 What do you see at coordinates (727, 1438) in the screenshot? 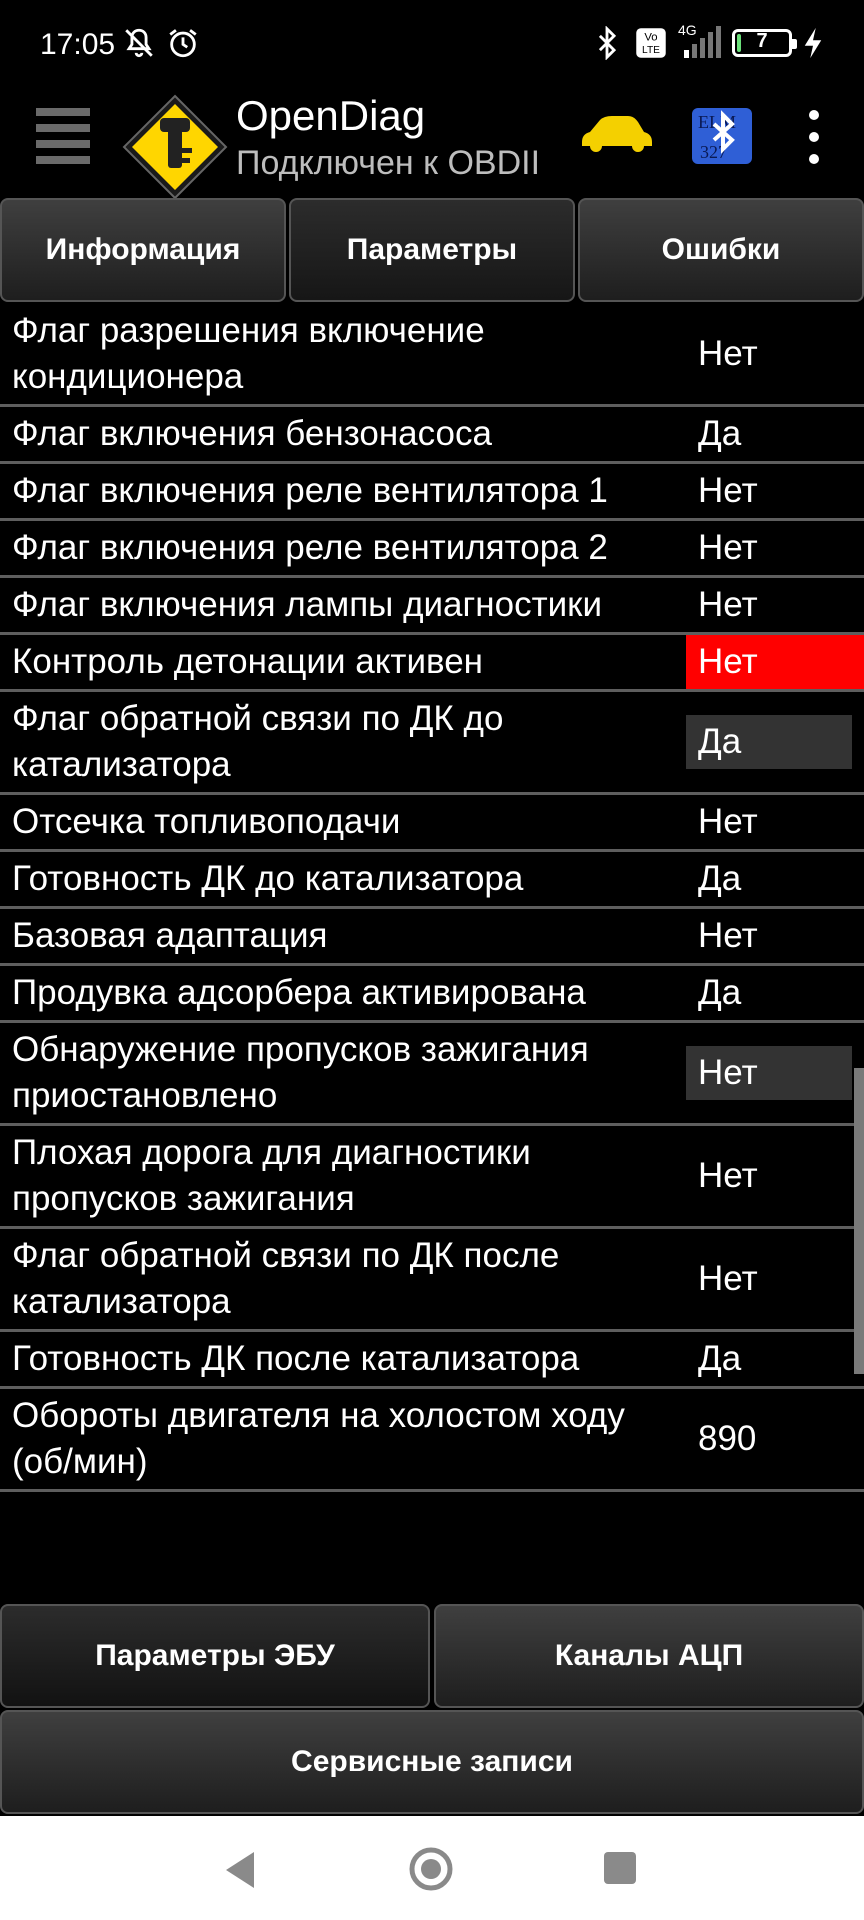
I see `parameter-value-text: 890` at bounding box center [727, 1438].